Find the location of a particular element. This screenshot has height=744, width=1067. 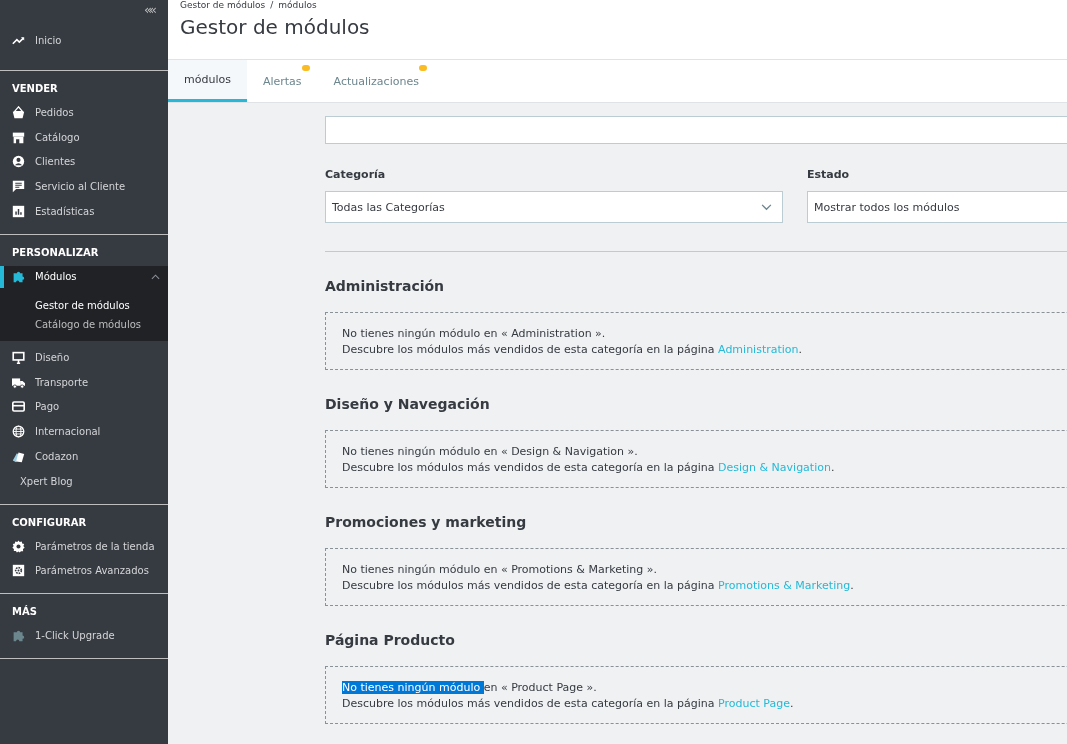

page-title: Gestor de módulos is located at coordinates (275, 27).